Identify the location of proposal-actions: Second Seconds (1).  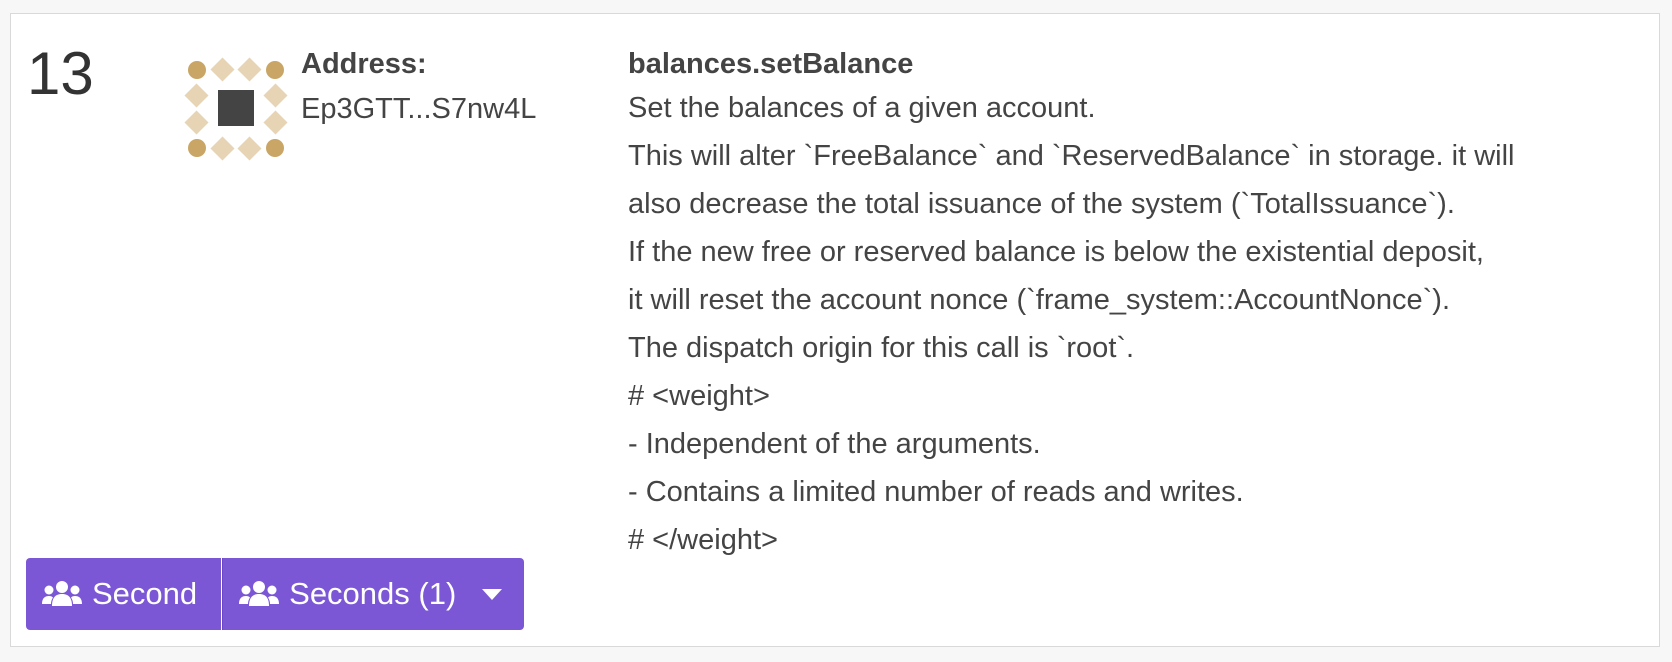
(275, 594).